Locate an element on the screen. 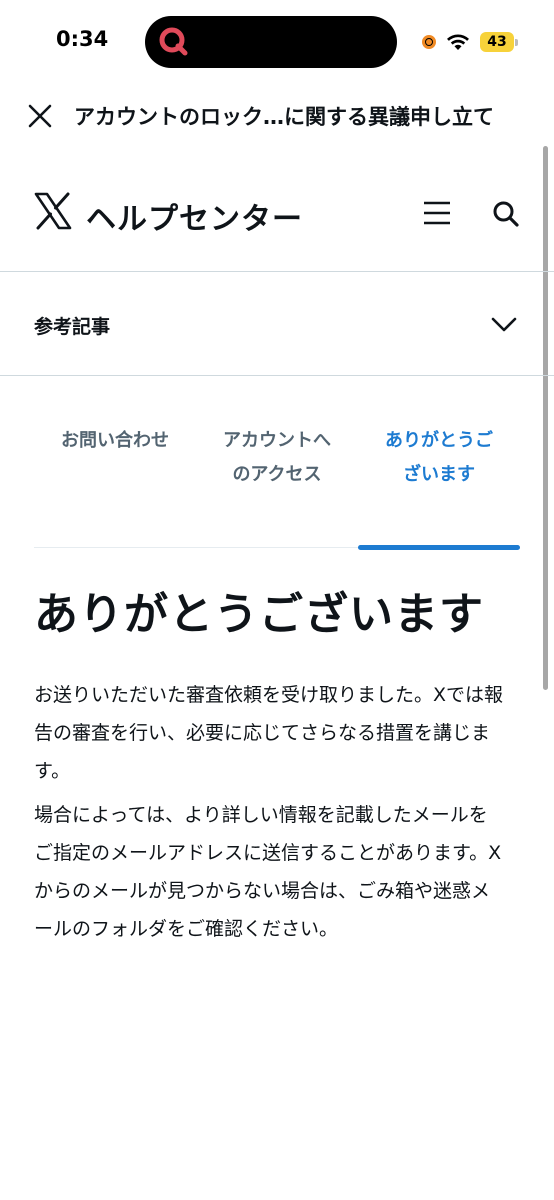 Image resolution: width=554 pixels, height=1200 pixels. wifi-icon is located at coordinates (458, 42).